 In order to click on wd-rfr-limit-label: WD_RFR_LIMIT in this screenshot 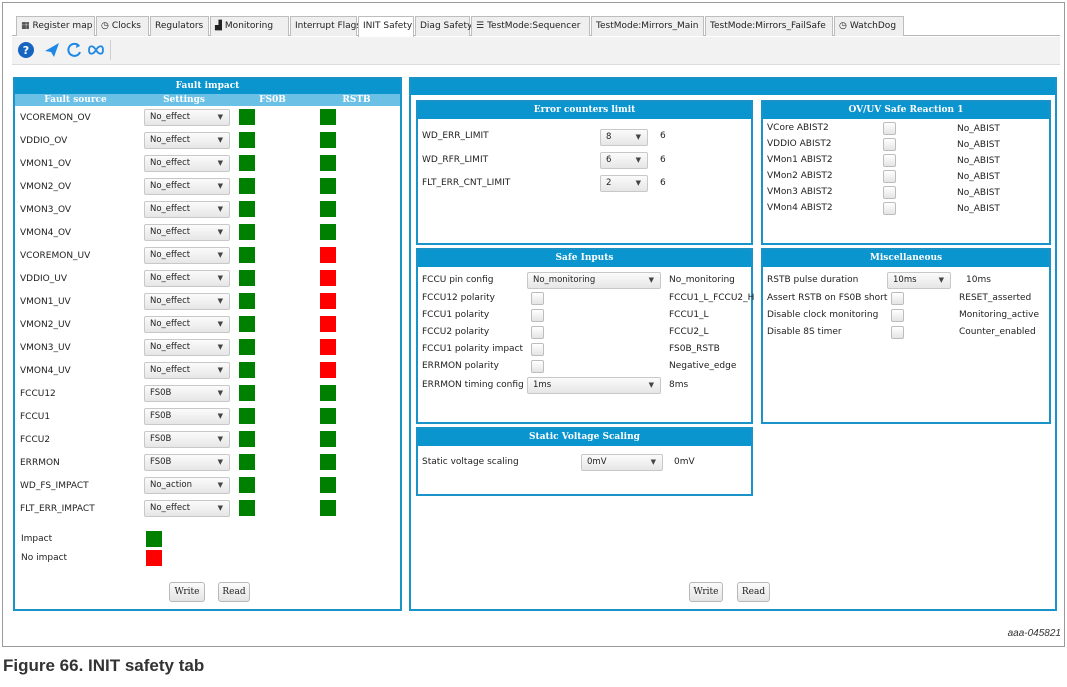, I will do `click(455, 160)`.